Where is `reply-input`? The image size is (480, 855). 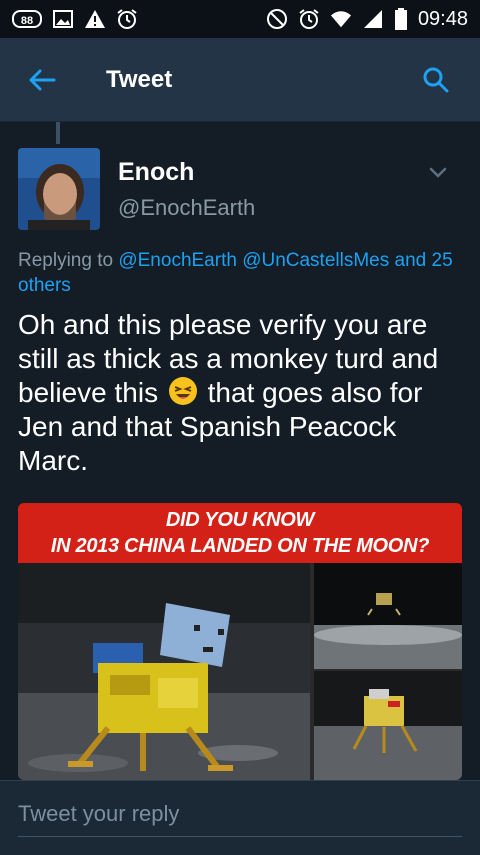 reply-input is located at coordinates (240, 814).